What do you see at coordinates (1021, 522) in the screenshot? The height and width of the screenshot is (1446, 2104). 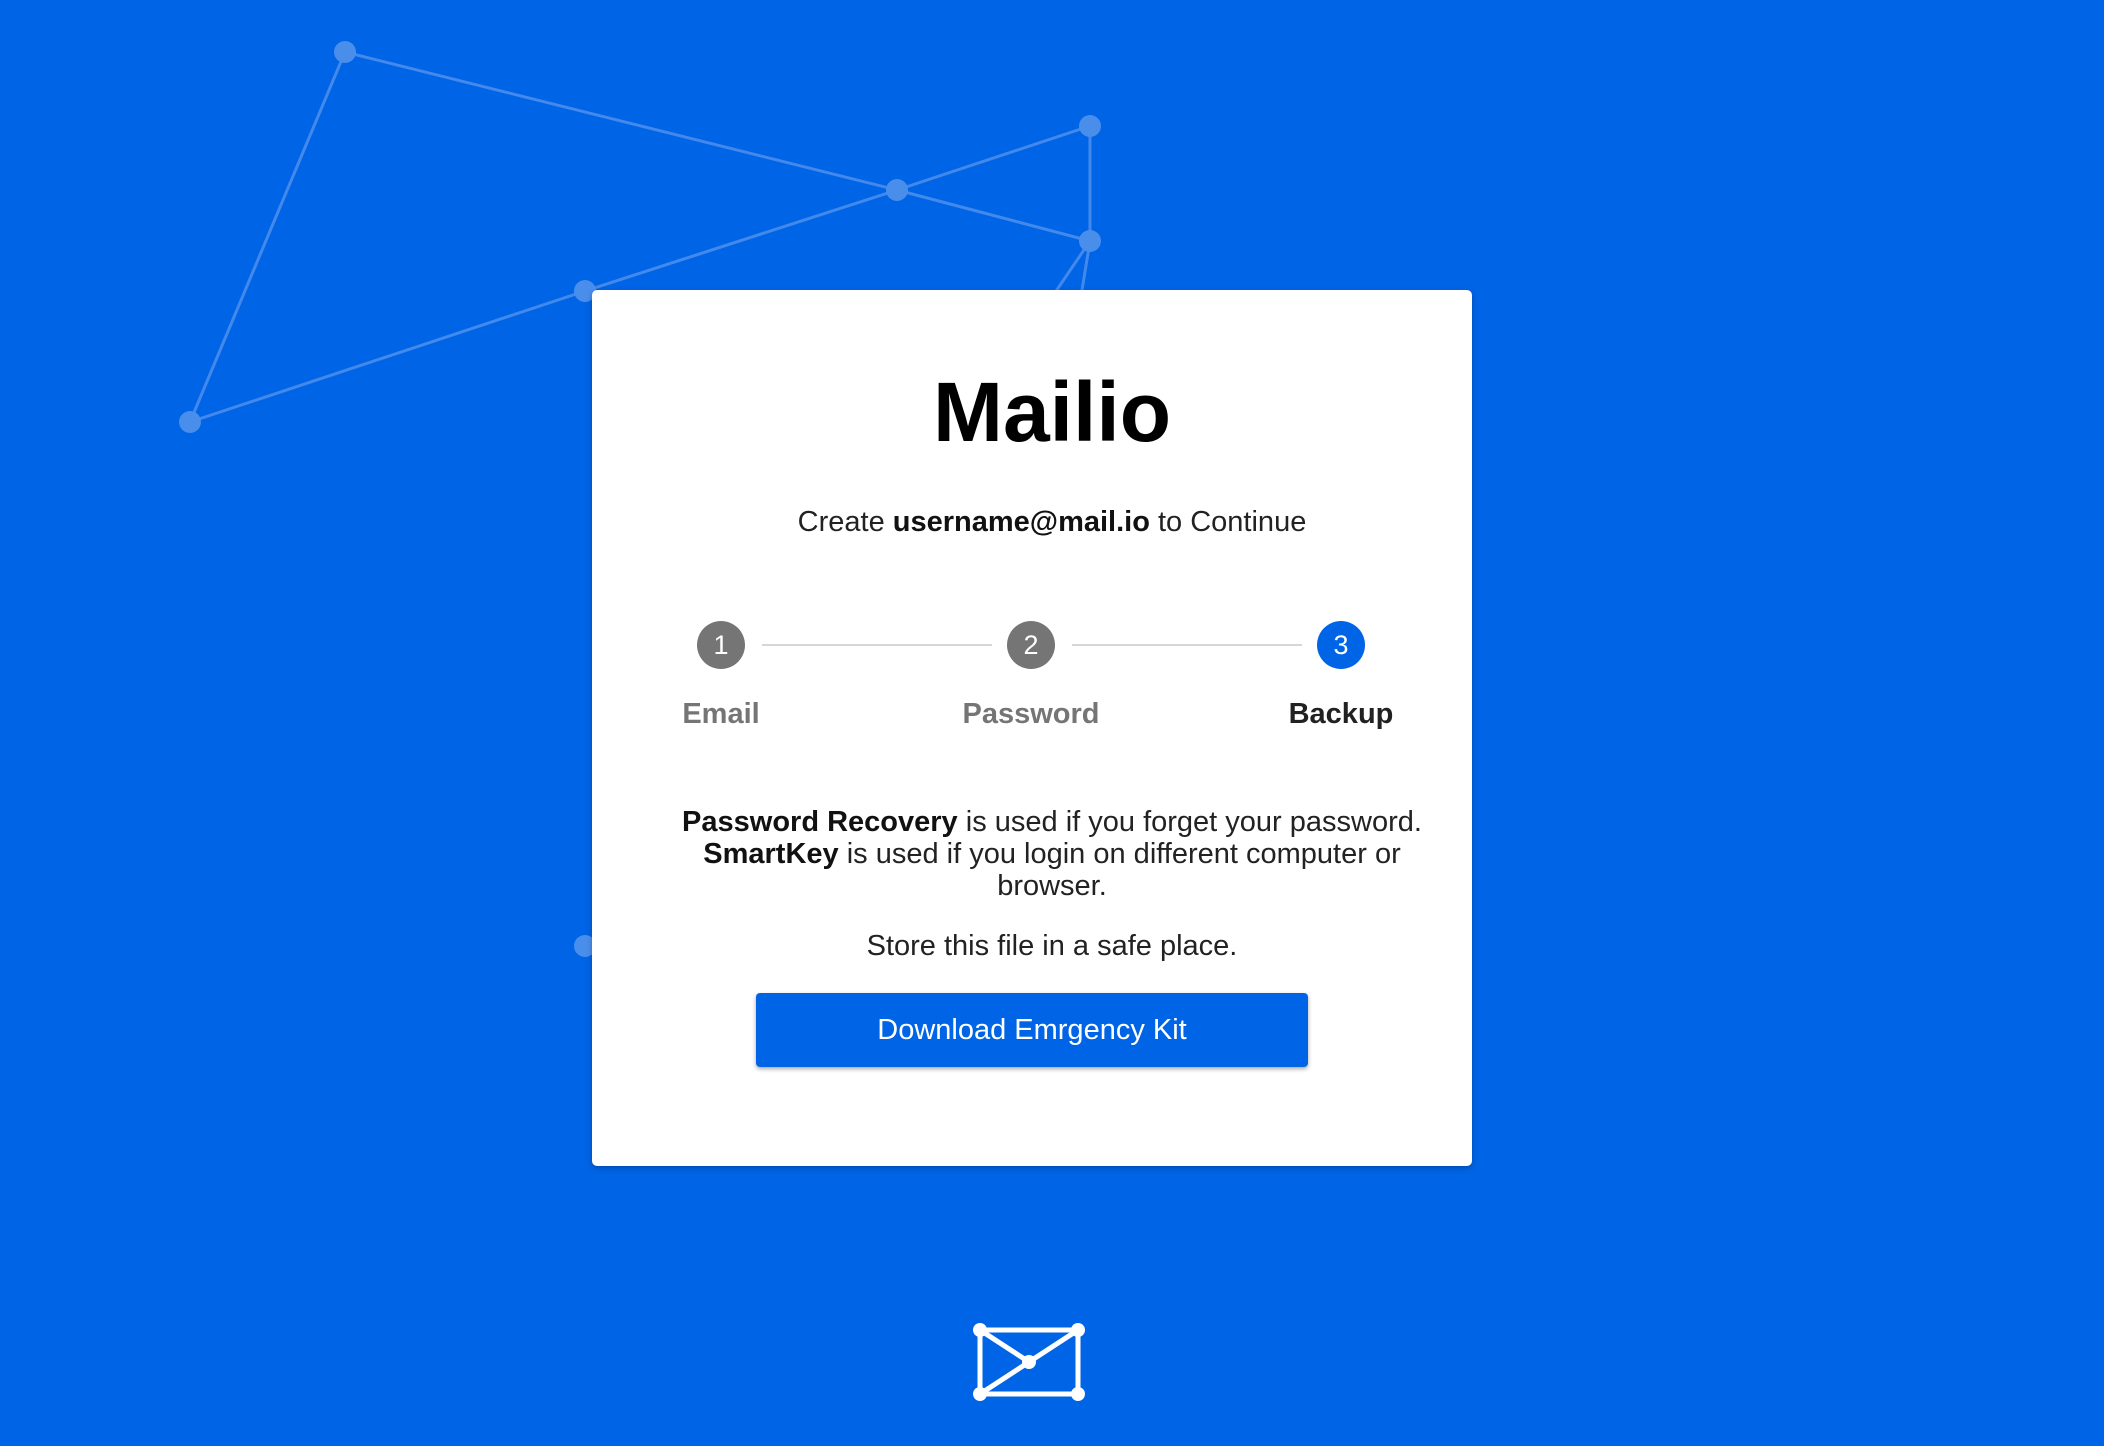 I see `subtitle-email: username@mail.io` at bounding box center [1021, 522].